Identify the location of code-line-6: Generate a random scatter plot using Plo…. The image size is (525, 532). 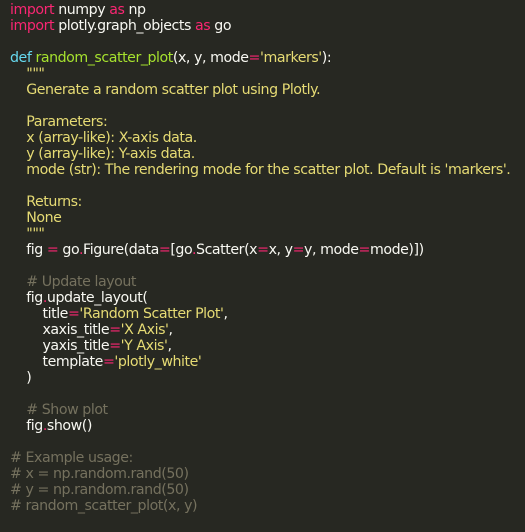
(165, 90).